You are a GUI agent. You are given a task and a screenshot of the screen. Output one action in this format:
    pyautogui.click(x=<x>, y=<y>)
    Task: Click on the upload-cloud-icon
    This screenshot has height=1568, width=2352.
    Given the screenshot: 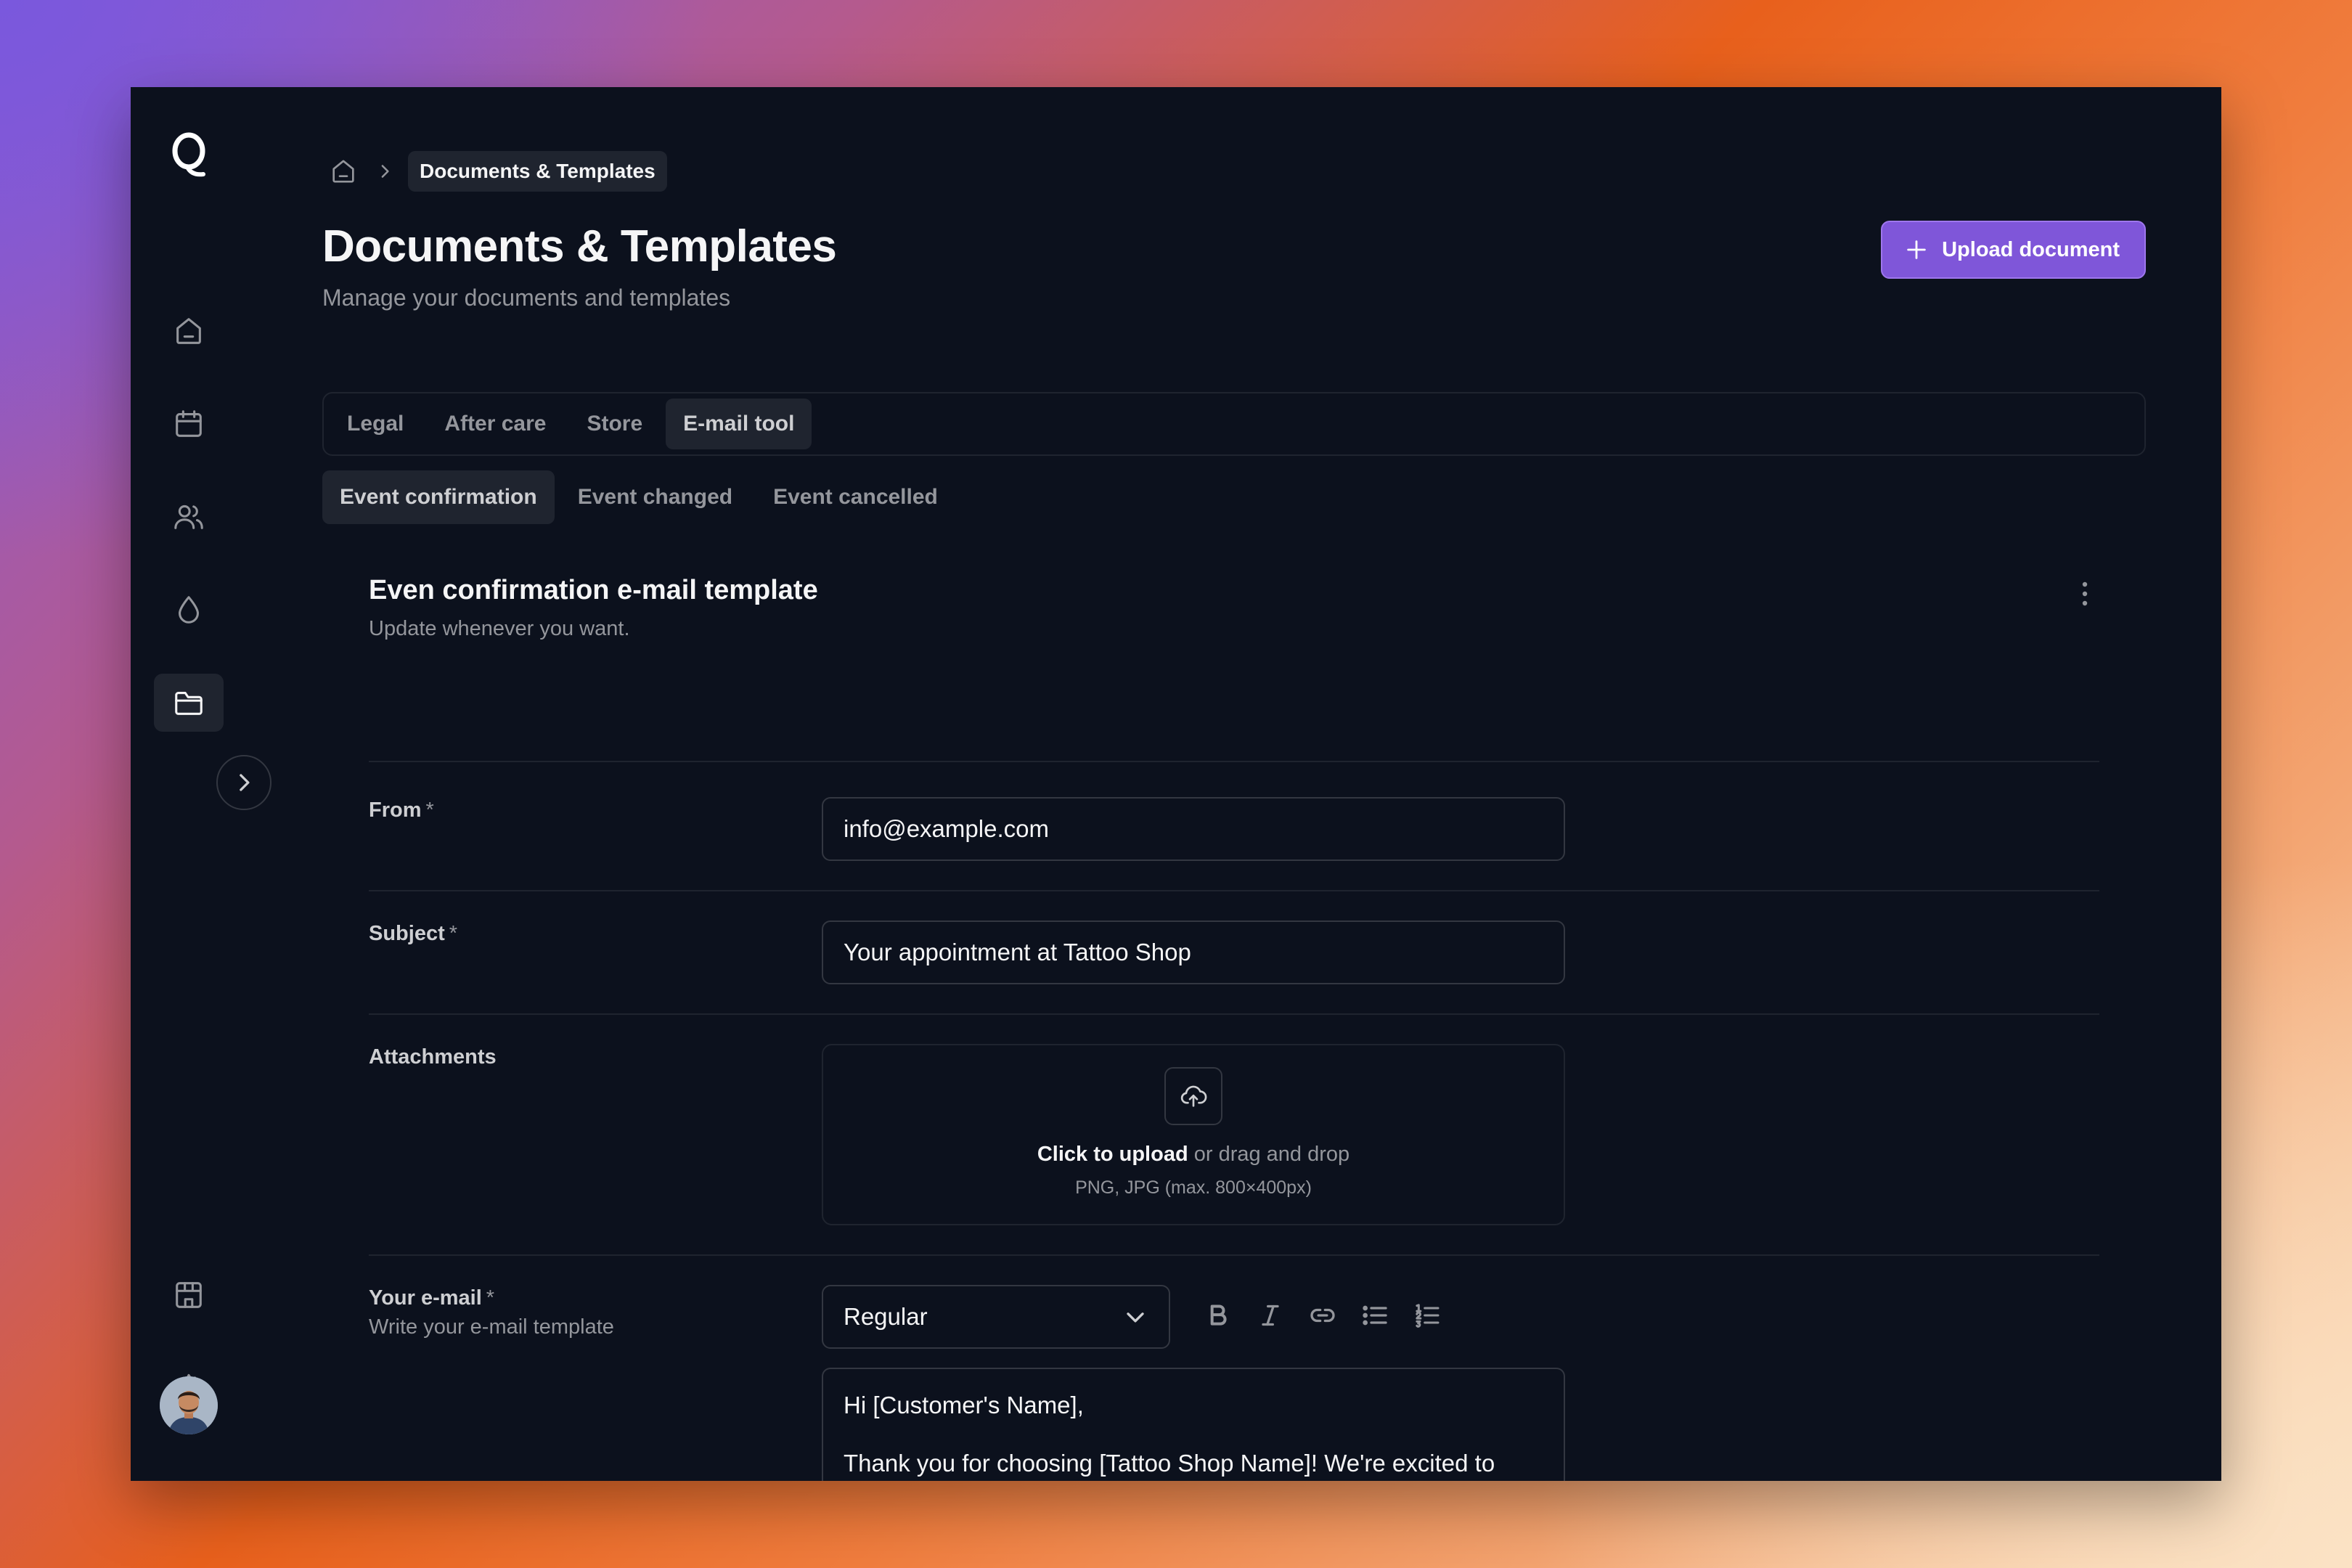 What is the action you would take?
    pyautogui.click(x=1193, y=1096)
    